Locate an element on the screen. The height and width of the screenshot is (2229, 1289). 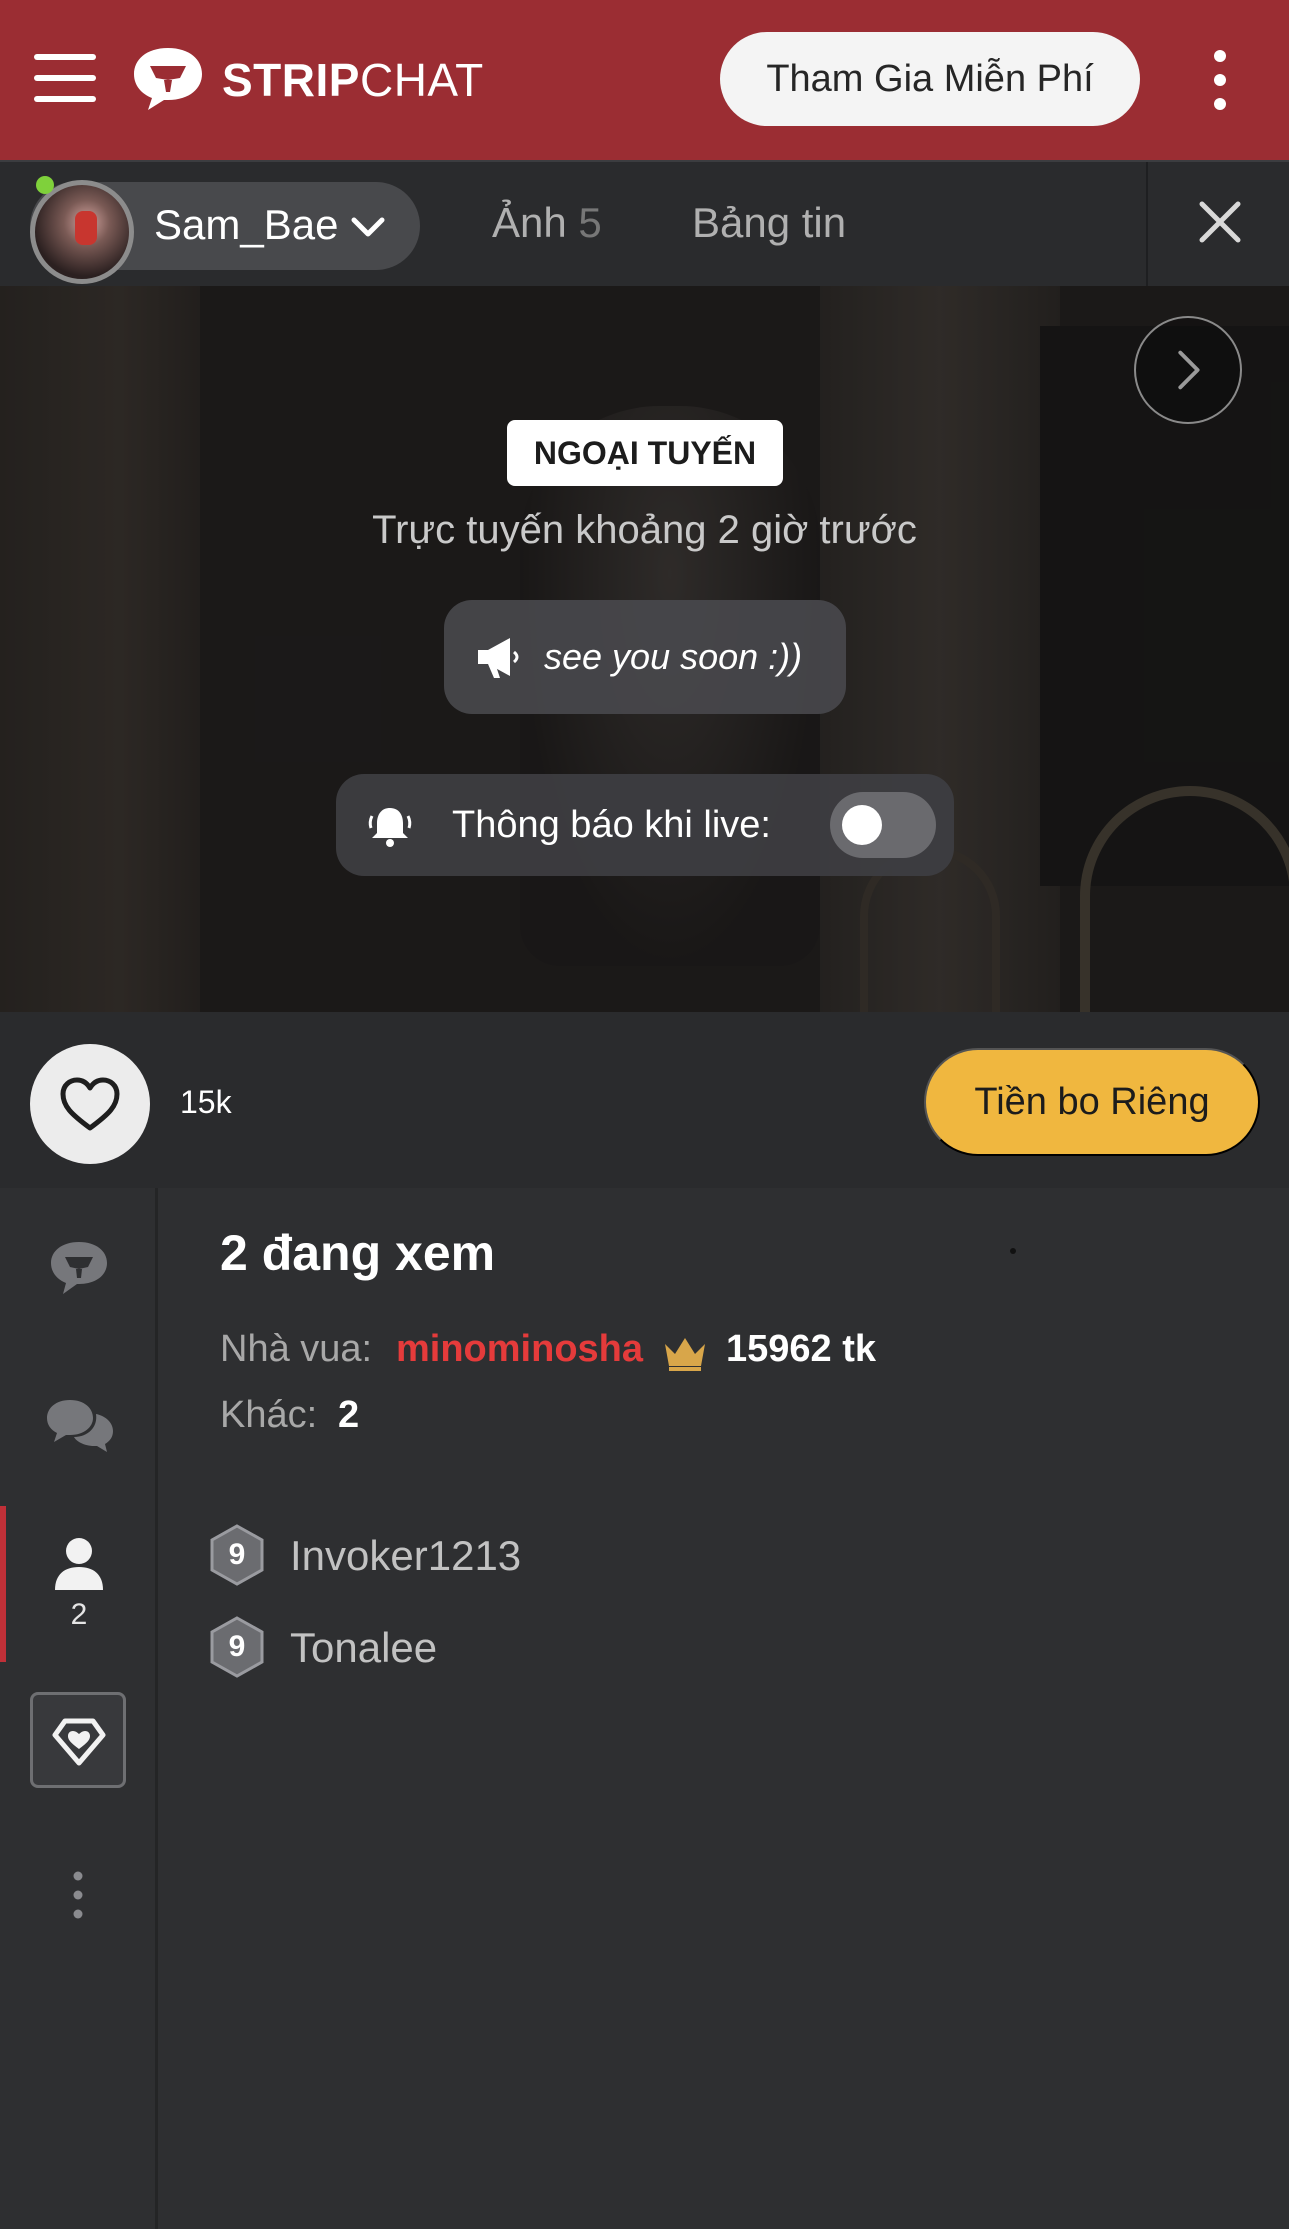
online-status-dot is located at coordinates (45, 185).